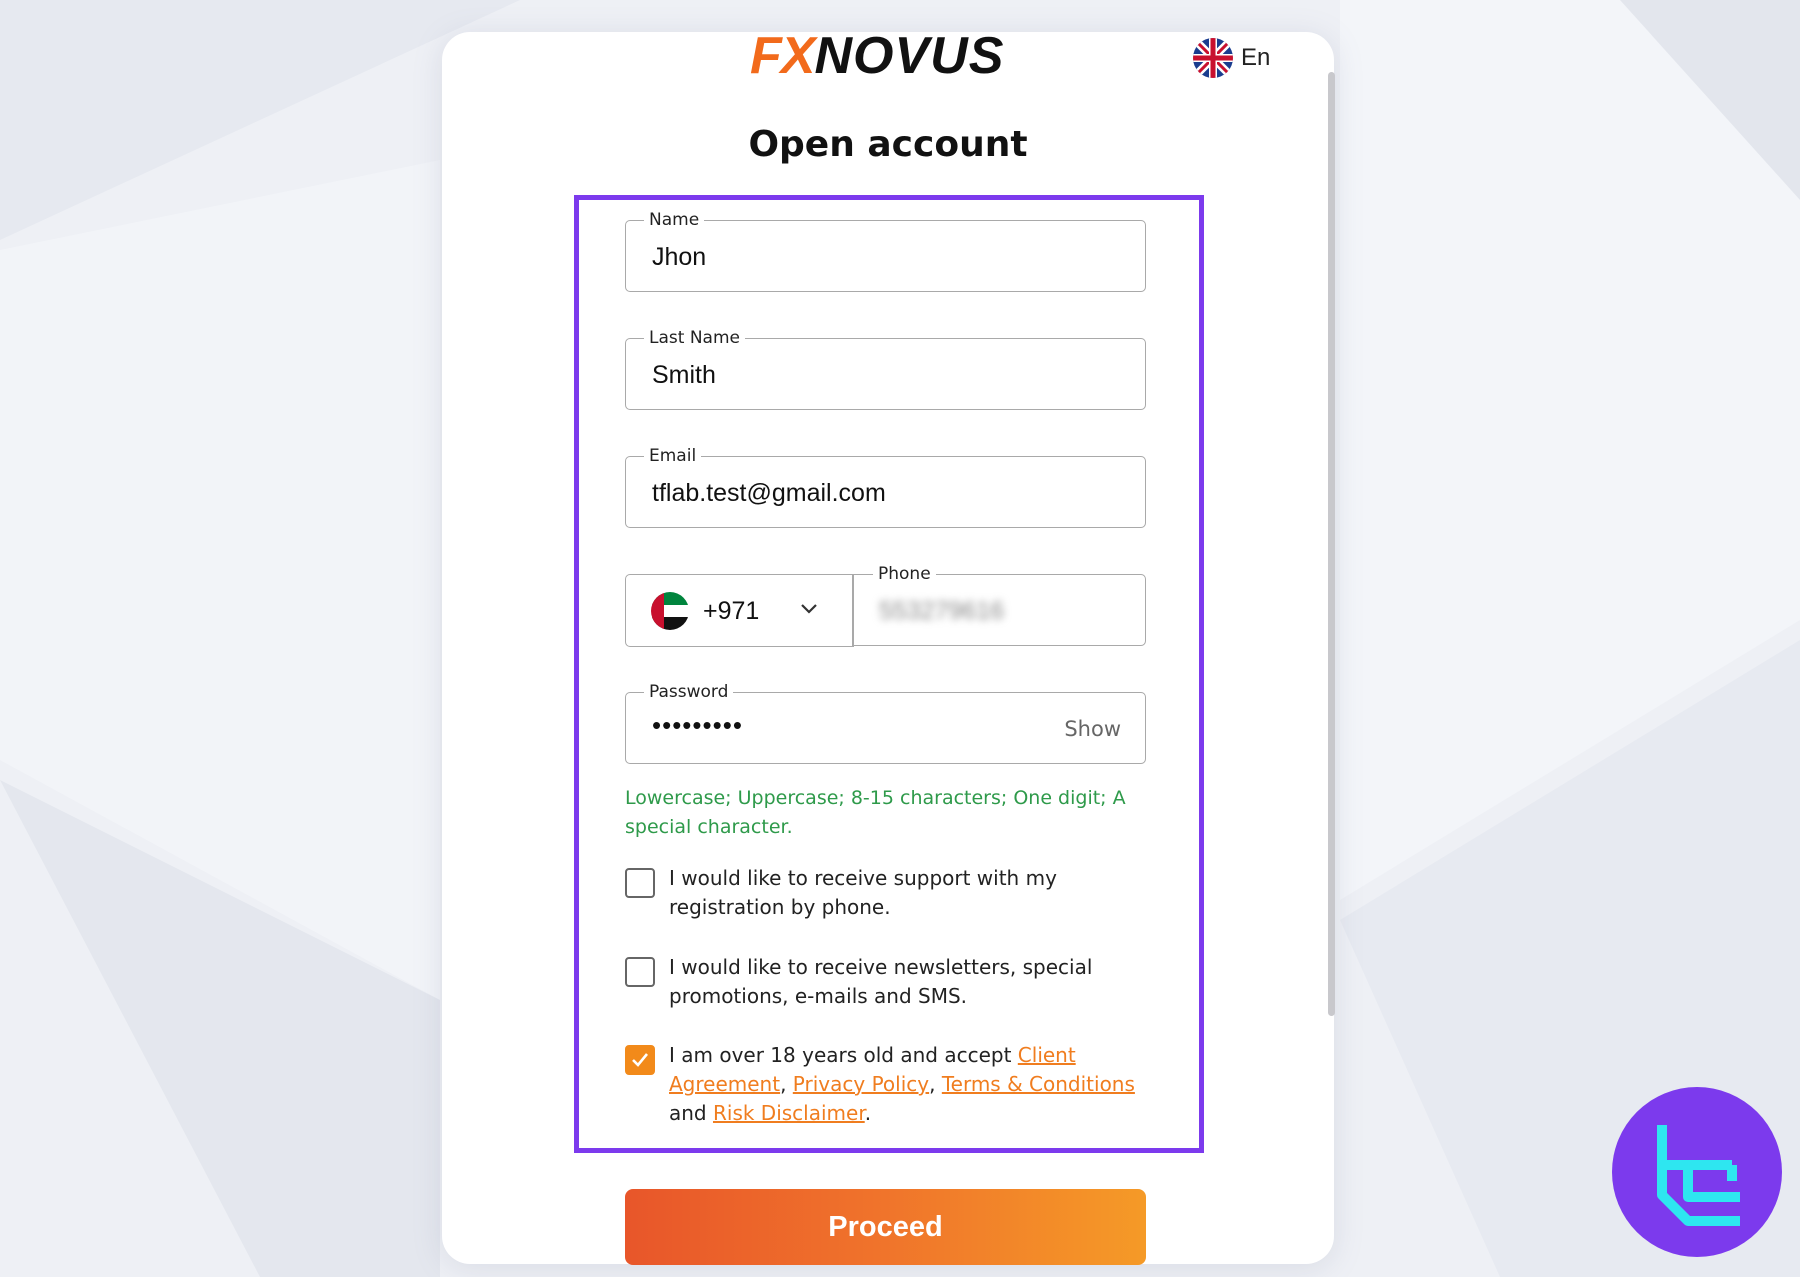 This screenshot has height=1277, width=1800. What do you see at coordinates (674, 220) in the screenshot?
I see `name-label: Name` at bounding box center [674, 220].